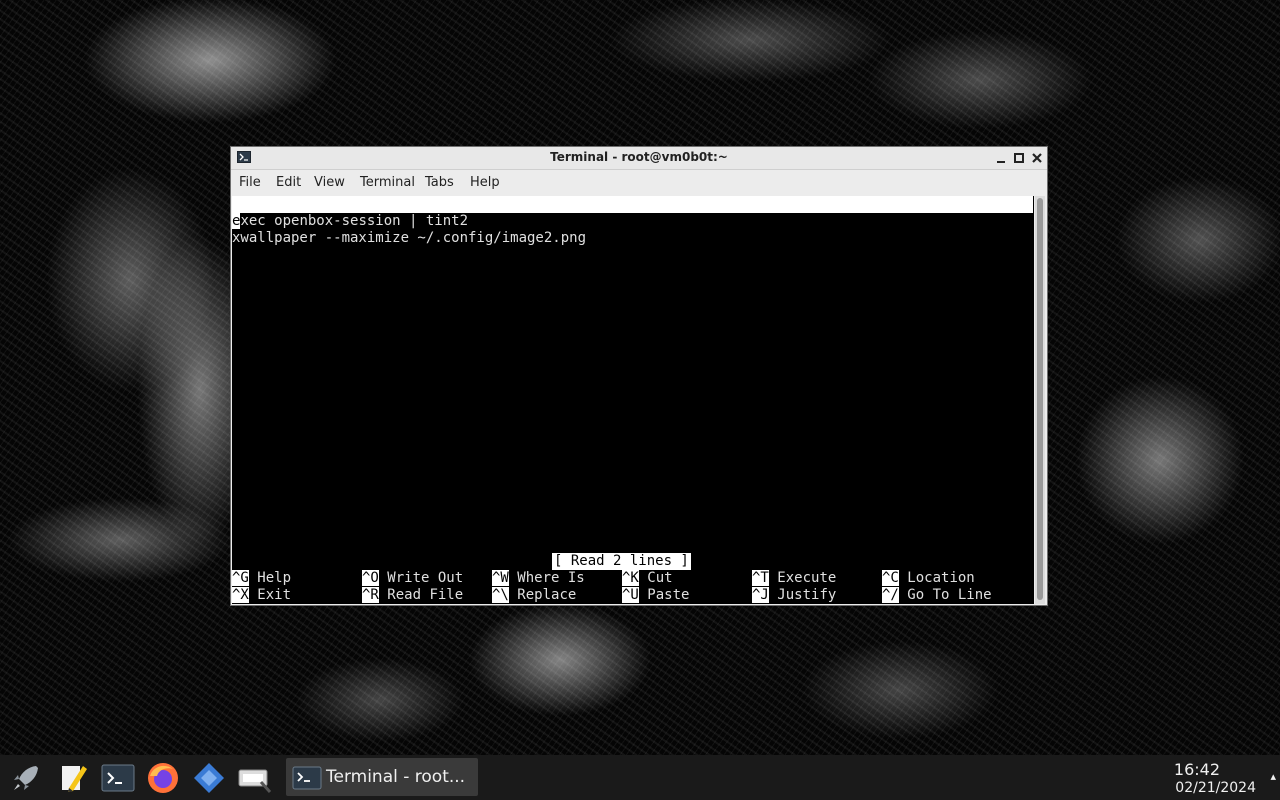 The image size is (1280, 800). I want to click on shortcut-label: Execute, so click(807, 578).